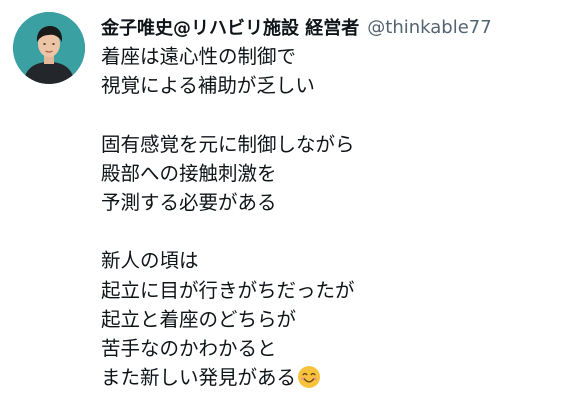 The width and height of the screenshot is (571, 402). What do you see at coordinates (189, 202) in the screenshot?
I see `tweet-text-line: 予測する必要がある` at bounding box center [189, 202].